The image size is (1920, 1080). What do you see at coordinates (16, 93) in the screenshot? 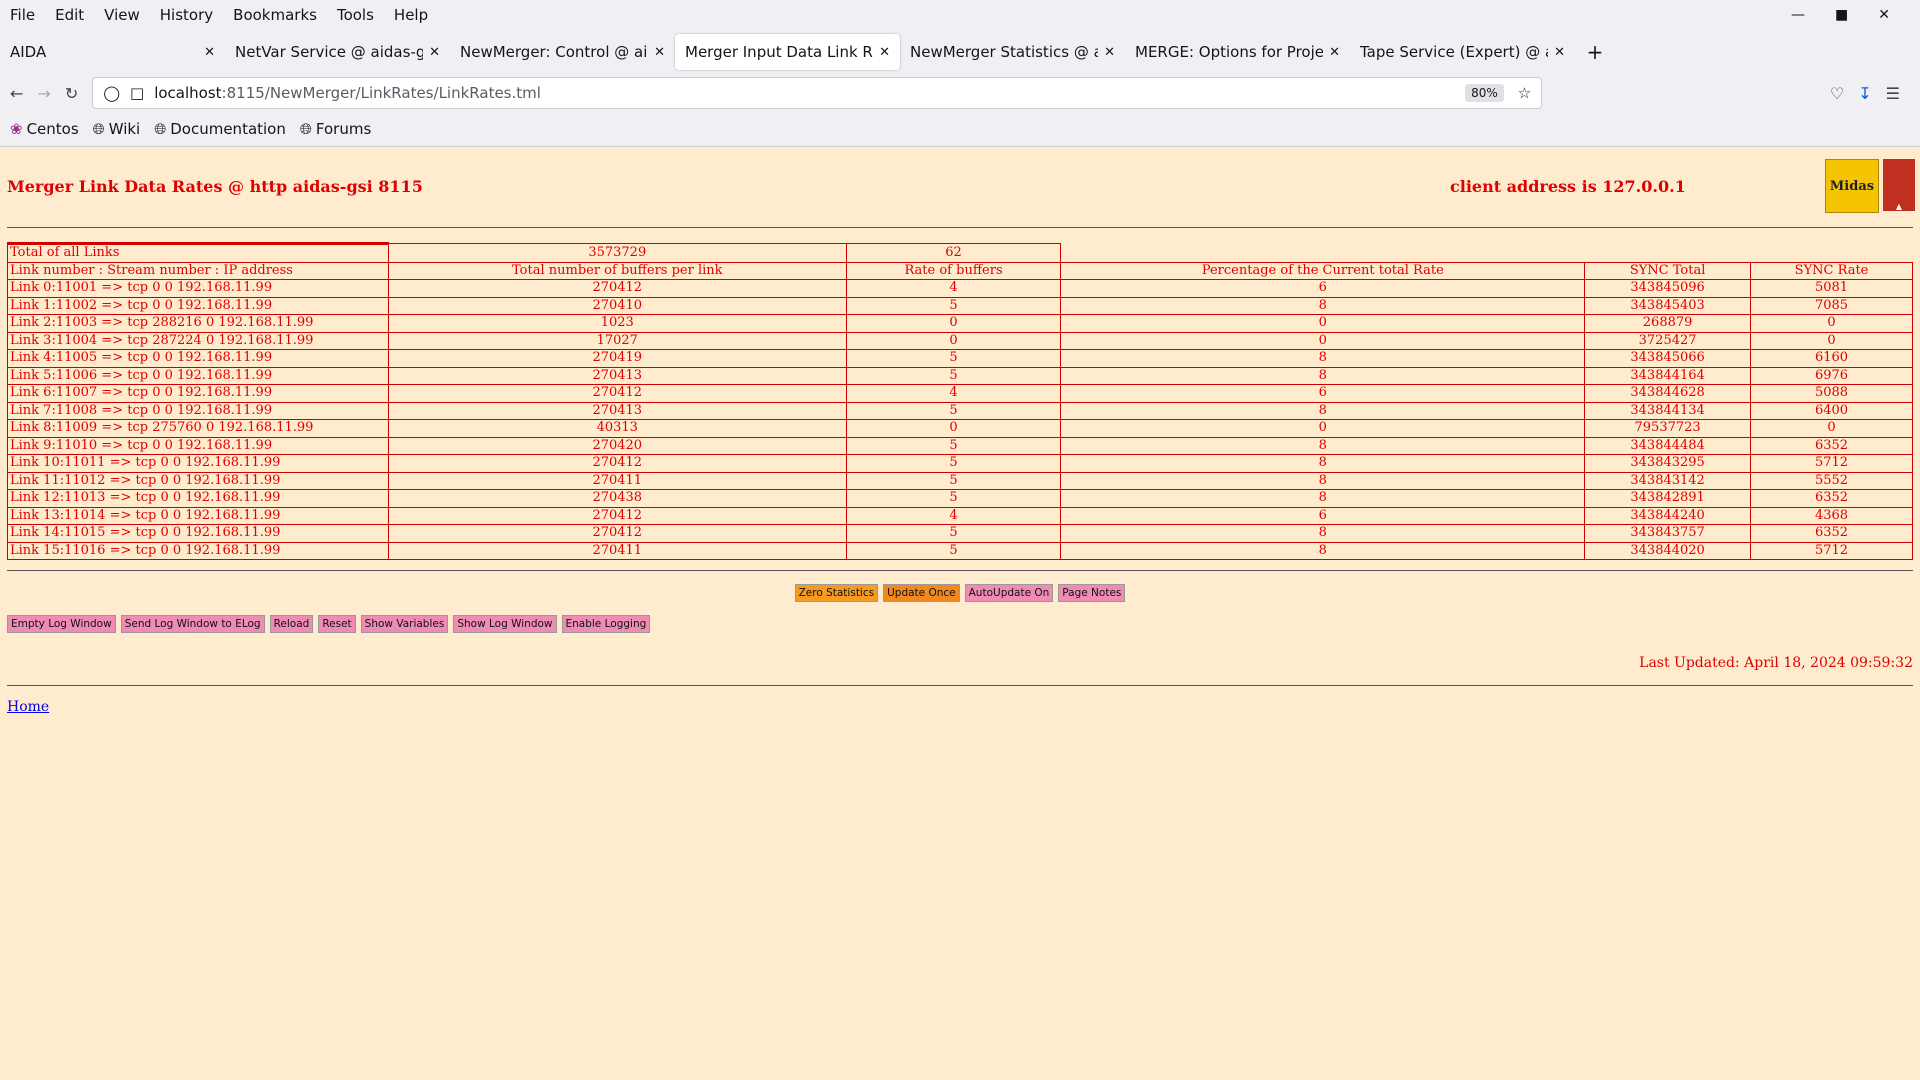
I see `back-icon: ←` at bounding box center [16, 93].